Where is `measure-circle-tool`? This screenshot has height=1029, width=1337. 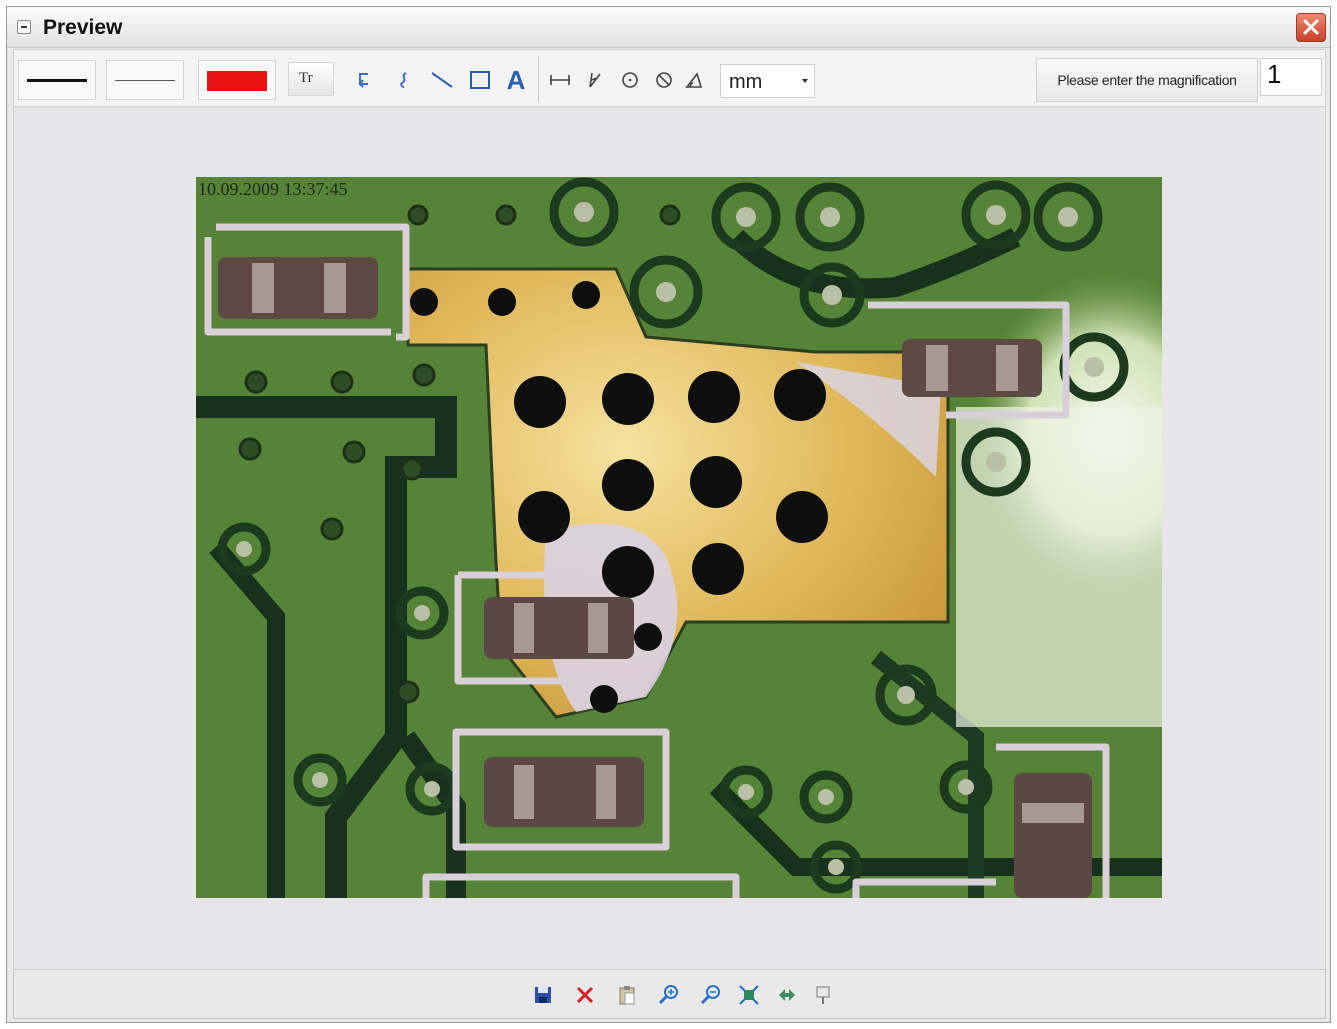
measure-circle-tool is located at coordinates (630, 80).